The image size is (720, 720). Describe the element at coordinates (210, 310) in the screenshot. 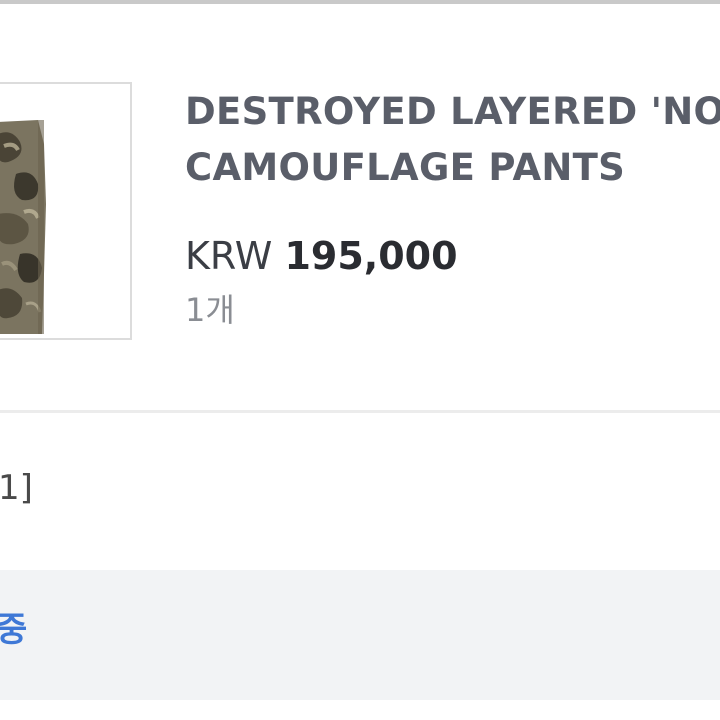

I see `product-quantity: 1개` at that location.